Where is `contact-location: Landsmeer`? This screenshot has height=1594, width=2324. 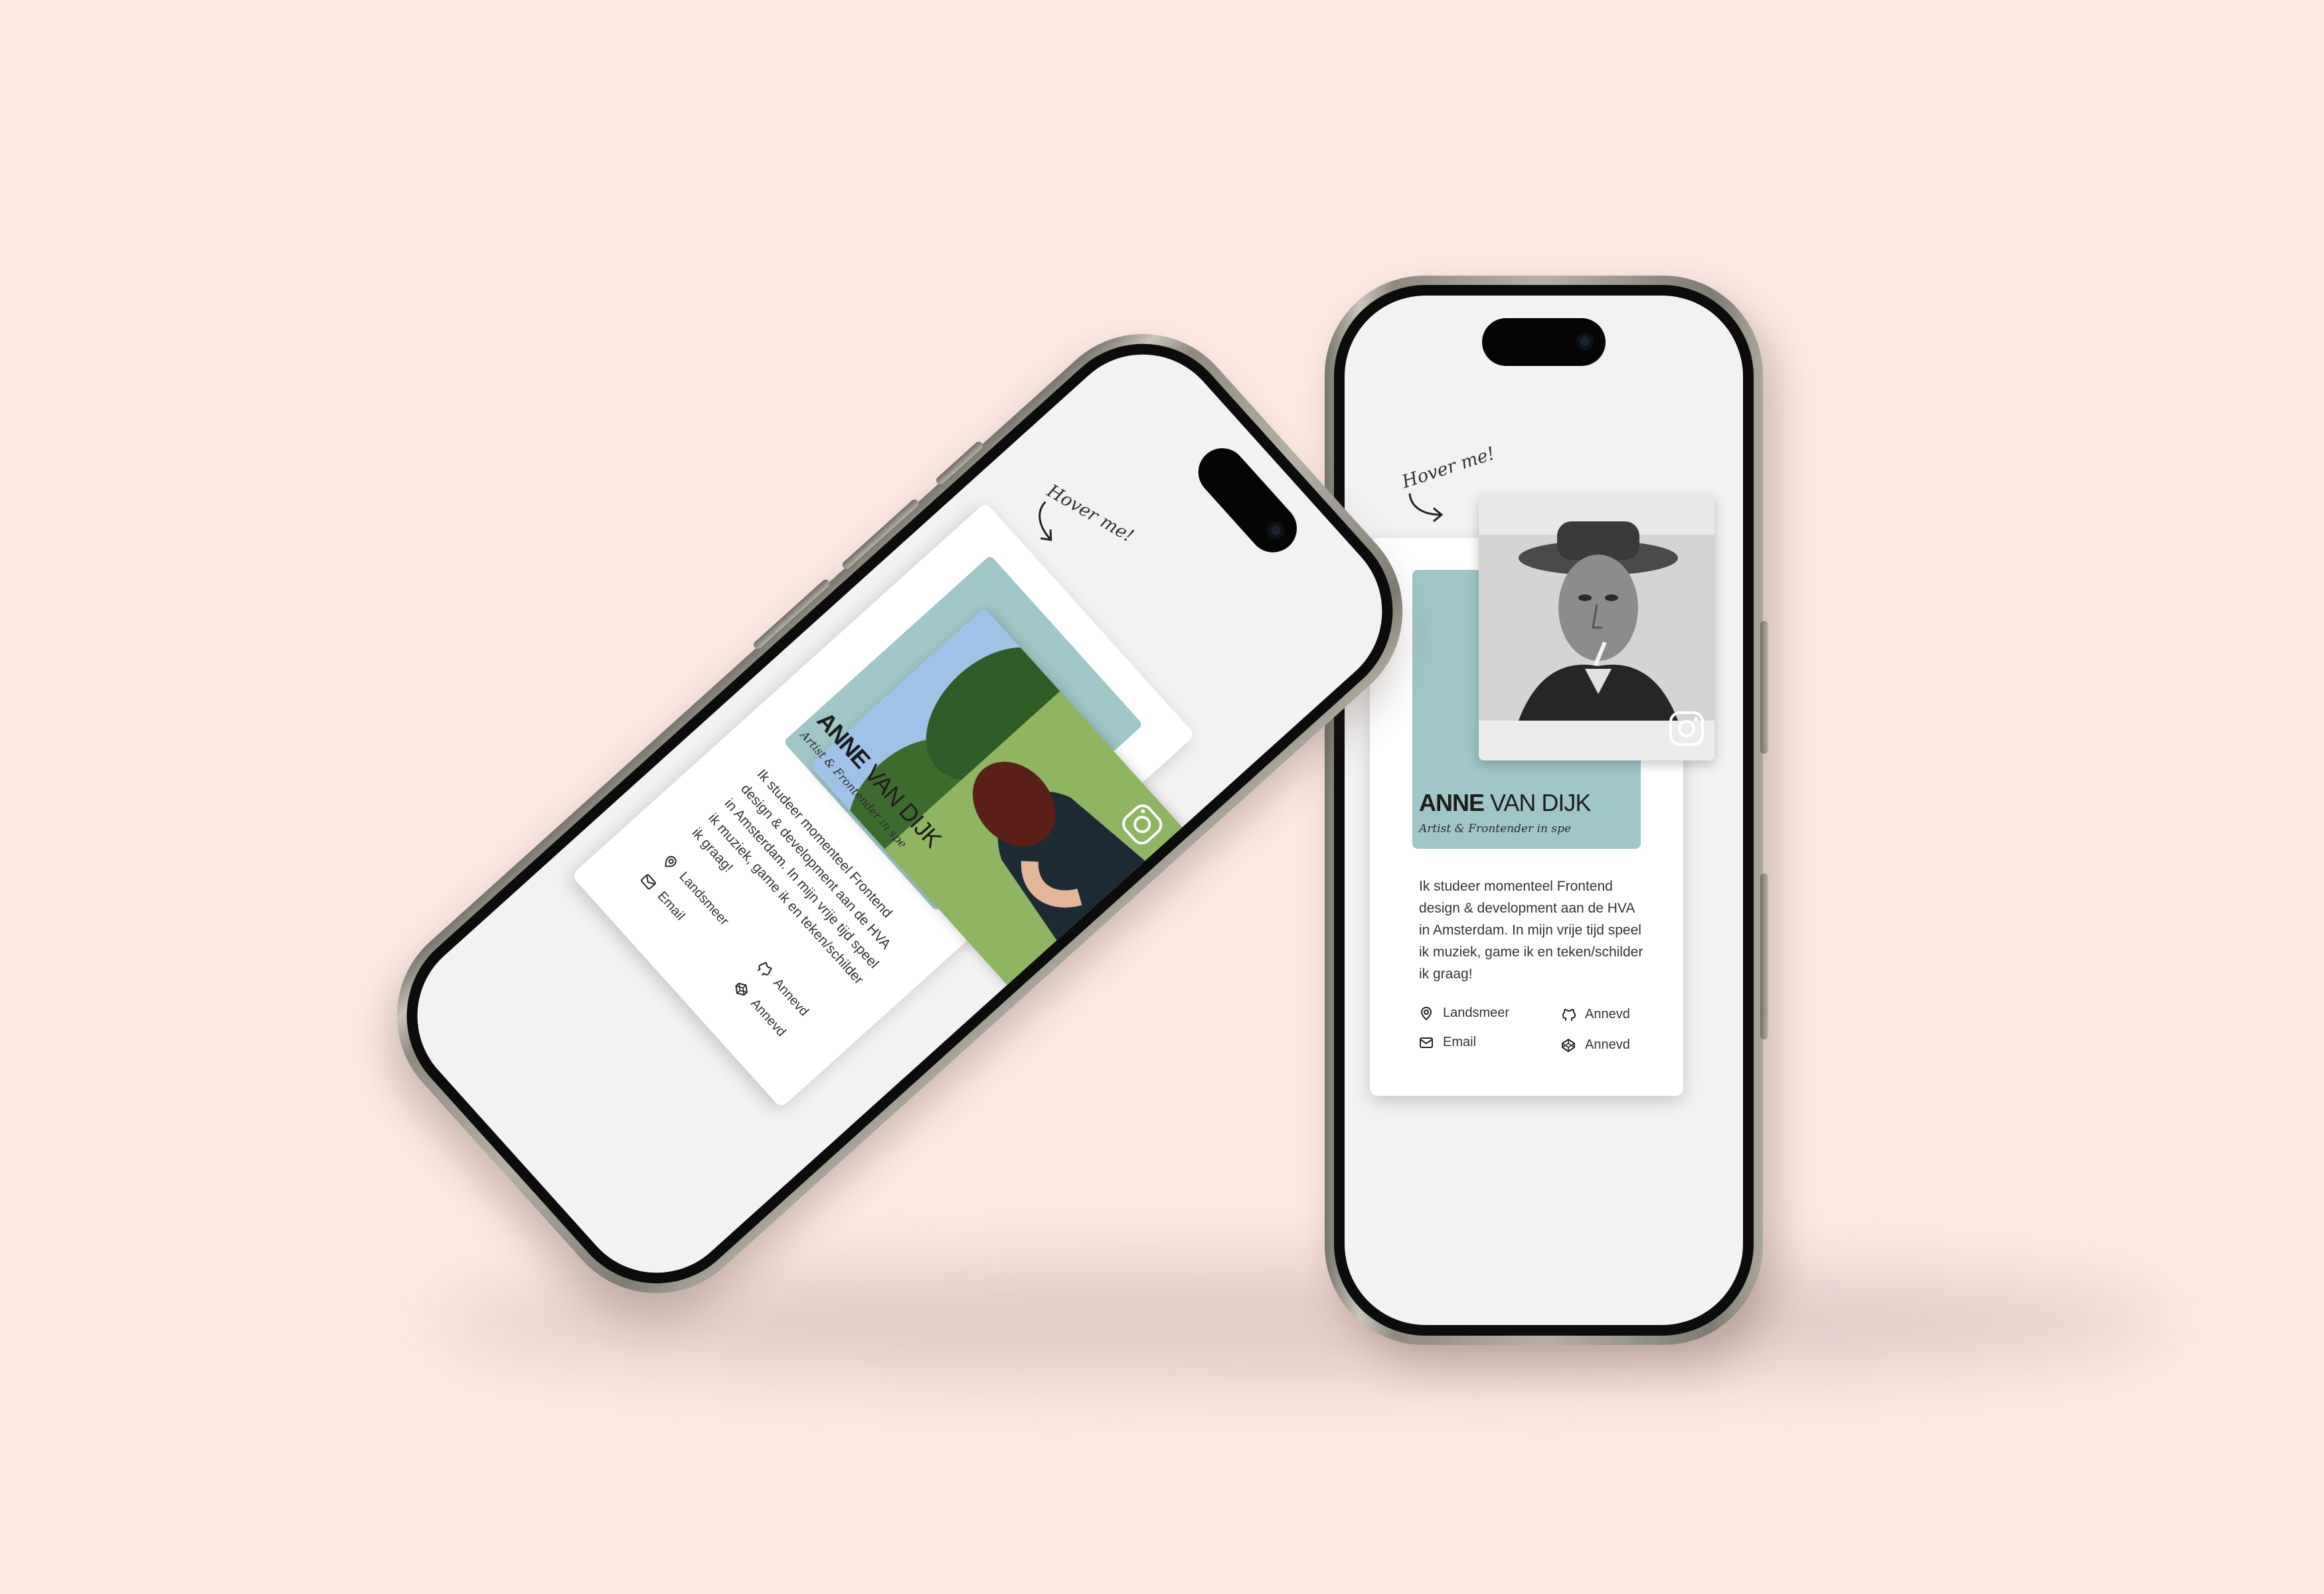
contact-location: Landsmeer is located at coordinates (1464, 1013).